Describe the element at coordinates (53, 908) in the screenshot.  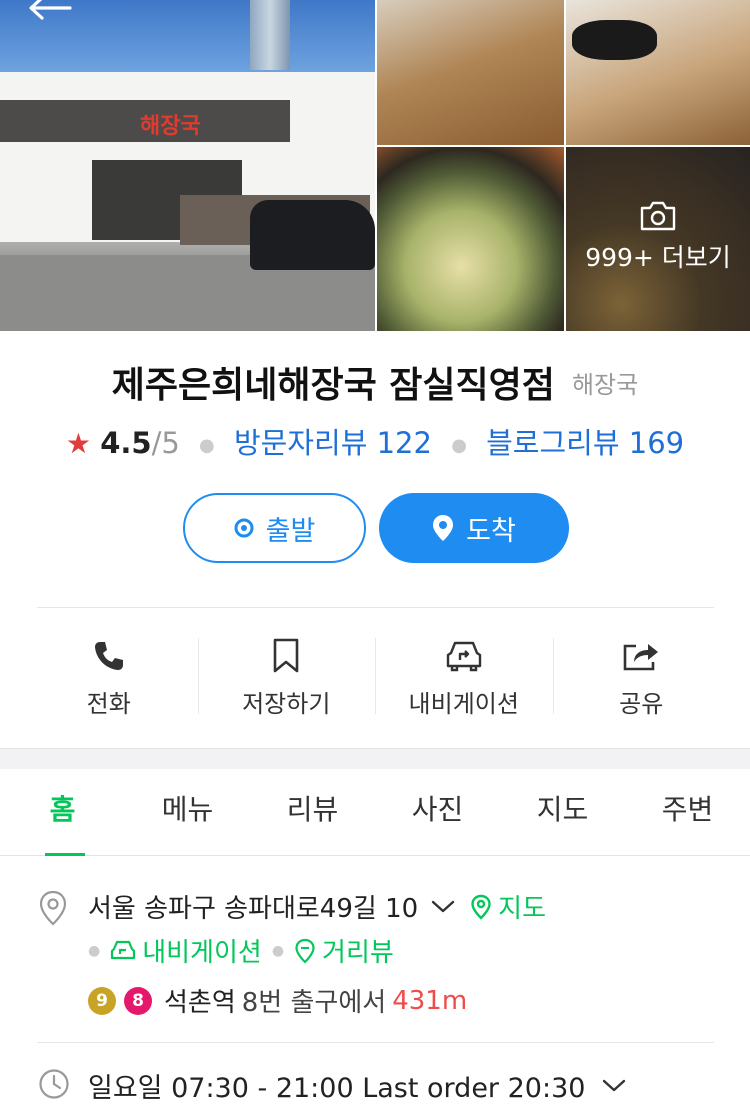
I see `location-pin-outline-icon` at that location.